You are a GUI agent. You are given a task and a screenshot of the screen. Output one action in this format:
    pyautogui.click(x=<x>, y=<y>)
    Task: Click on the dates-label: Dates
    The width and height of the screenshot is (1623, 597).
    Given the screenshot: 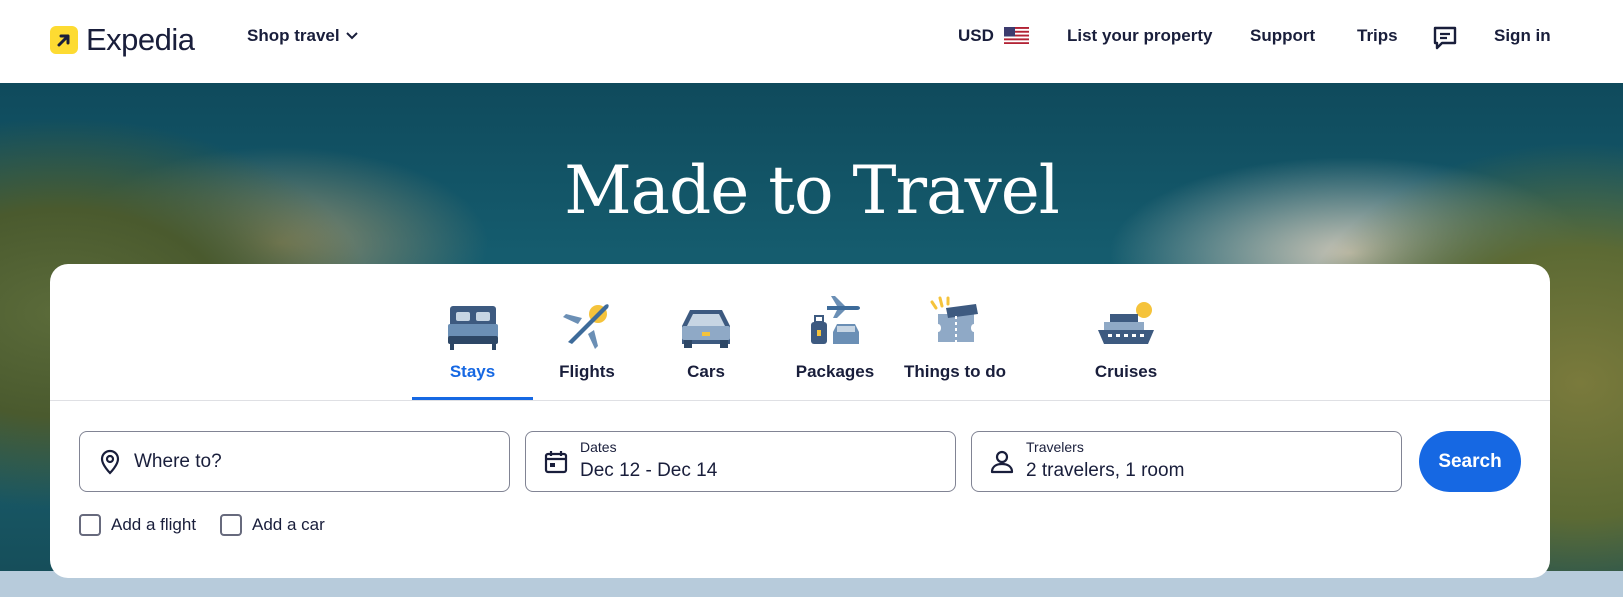 What is the action you would take?
    pyautogui.click(x=598, y=447)
    